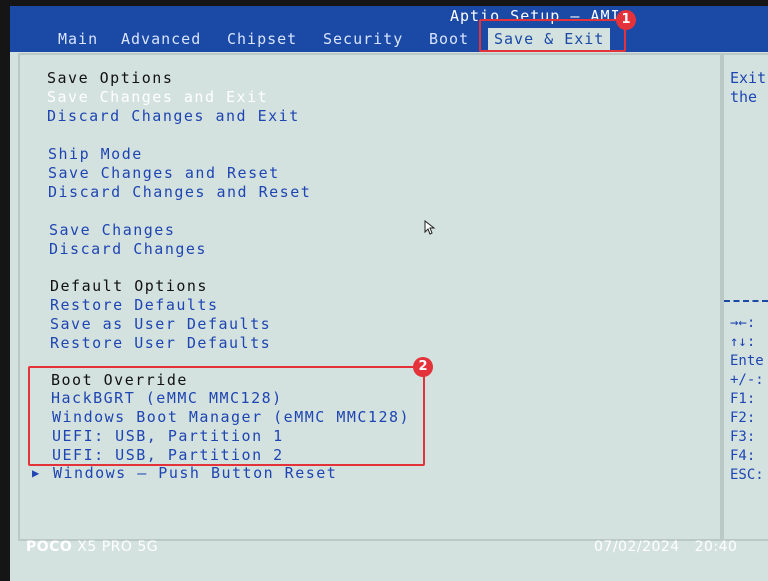 The image size is (768, 581). I want to click on menu-item-ship-mode: Ship Mode, so click(95, 154).